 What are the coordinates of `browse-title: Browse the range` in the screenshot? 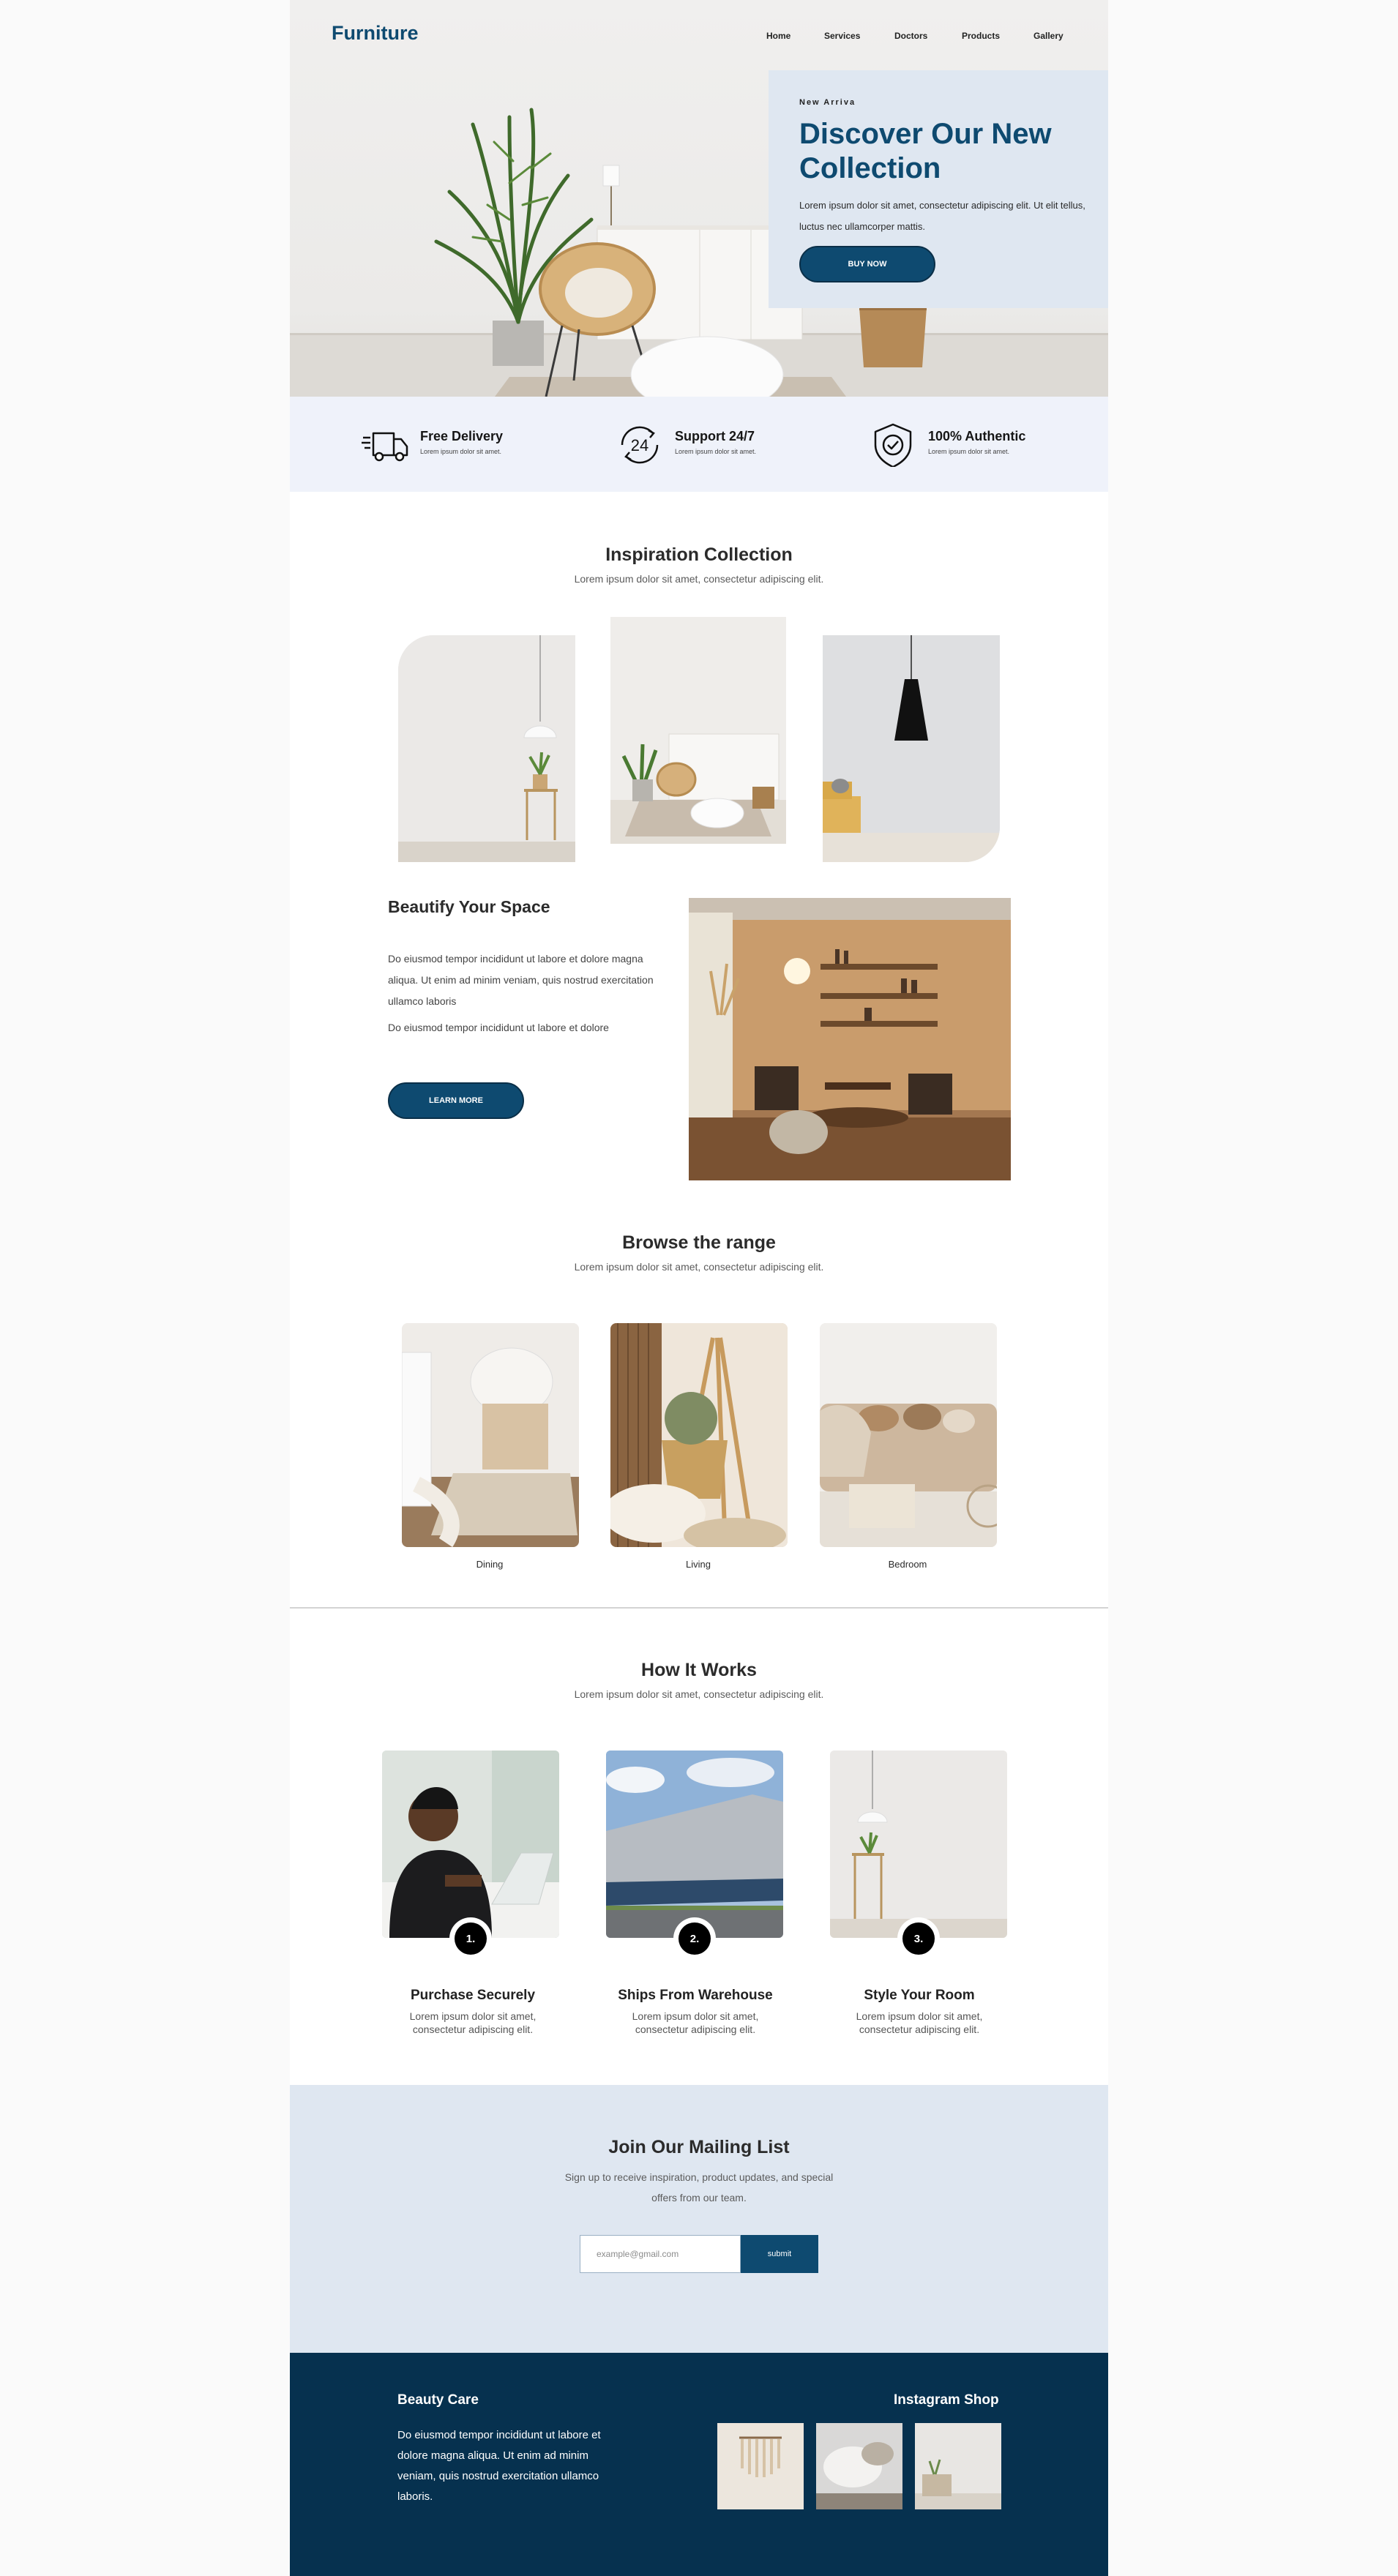 It's located at (699, 1242).